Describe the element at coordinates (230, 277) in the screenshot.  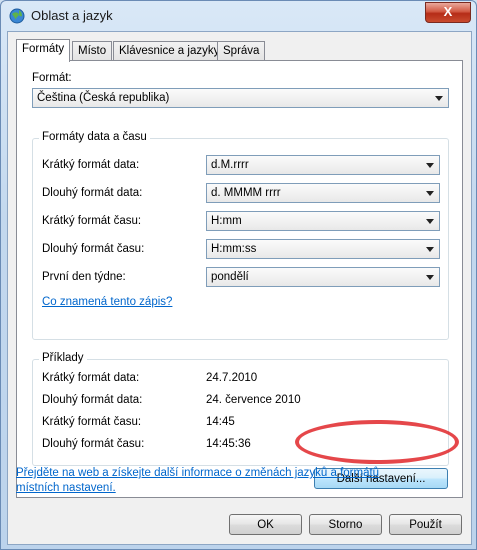
I see `first-day-value: pondělí` at that location.